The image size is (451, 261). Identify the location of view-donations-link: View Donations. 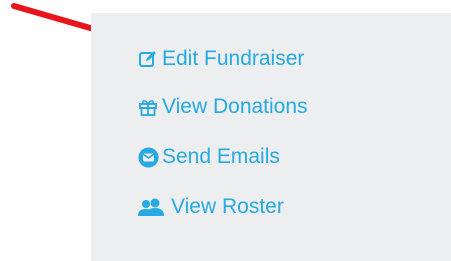
(222, 107).